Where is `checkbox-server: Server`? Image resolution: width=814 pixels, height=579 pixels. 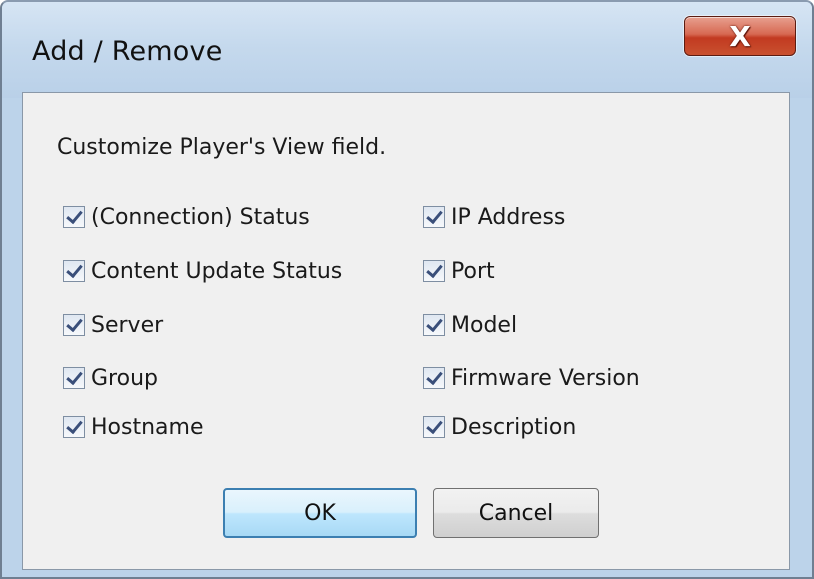
checkbox-server: Server is located at coordinates (113, 325).